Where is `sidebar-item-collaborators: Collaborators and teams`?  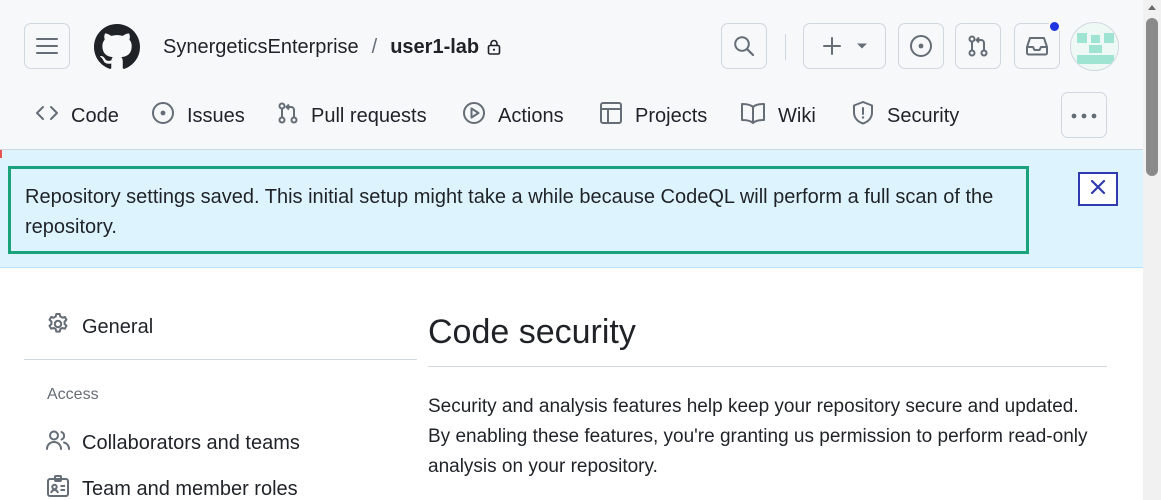
sidebar-item-collaborators: Collaborators and teams is located at coordinates (162, 443).